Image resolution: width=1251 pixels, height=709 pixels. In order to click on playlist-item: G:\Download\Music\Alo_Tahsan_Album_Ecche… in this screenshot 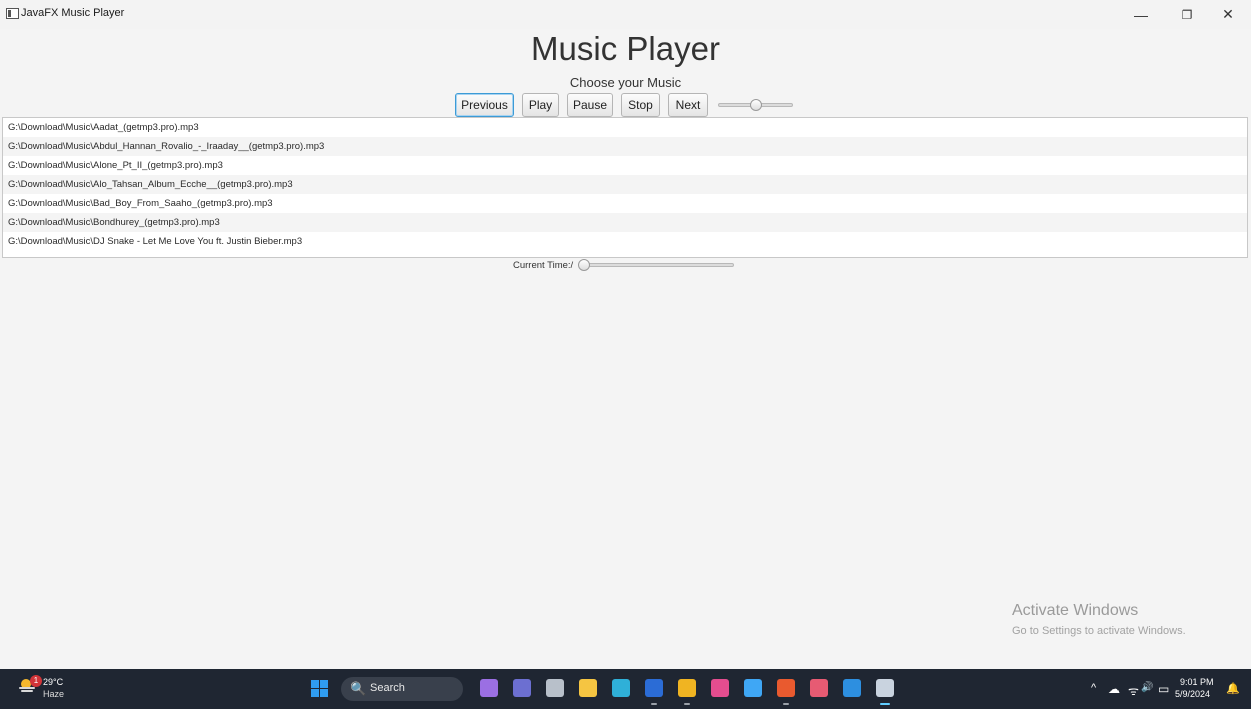, I will do `click(625, 184)`.